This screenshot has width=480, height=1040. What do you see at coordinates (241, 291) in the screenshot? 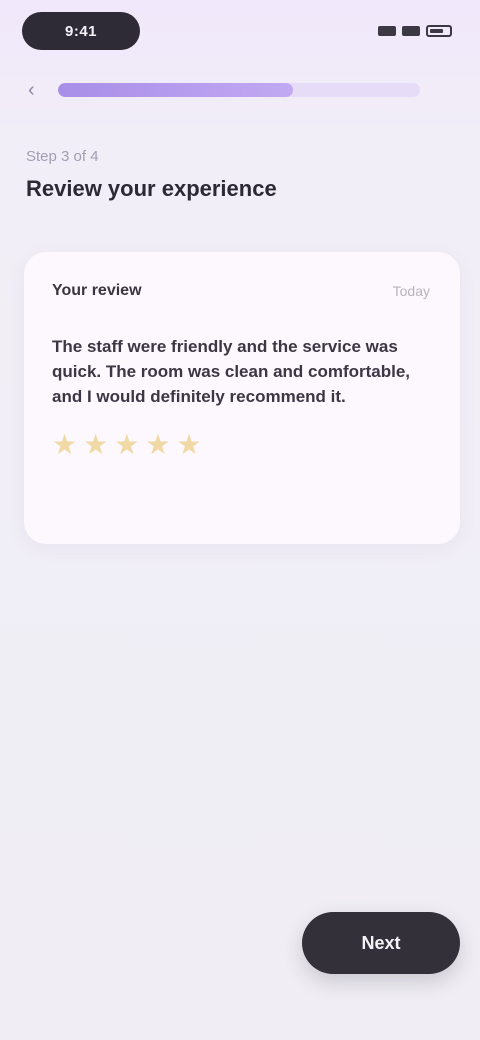
I see `review-card-header: Your review Today` at bounding box center [241, 291].